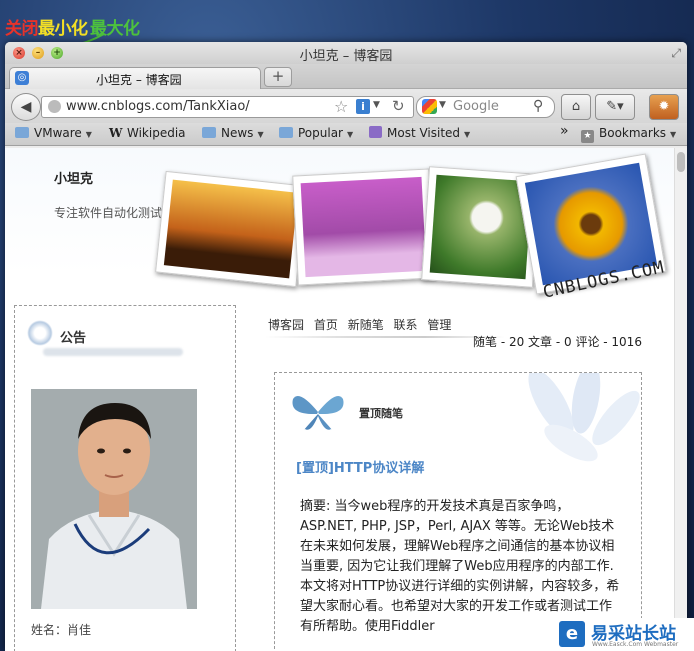 The height and width of the screenshot is (651, 694). I want to click on bookmark-vmware: VMware ▼, so click(53, 133).